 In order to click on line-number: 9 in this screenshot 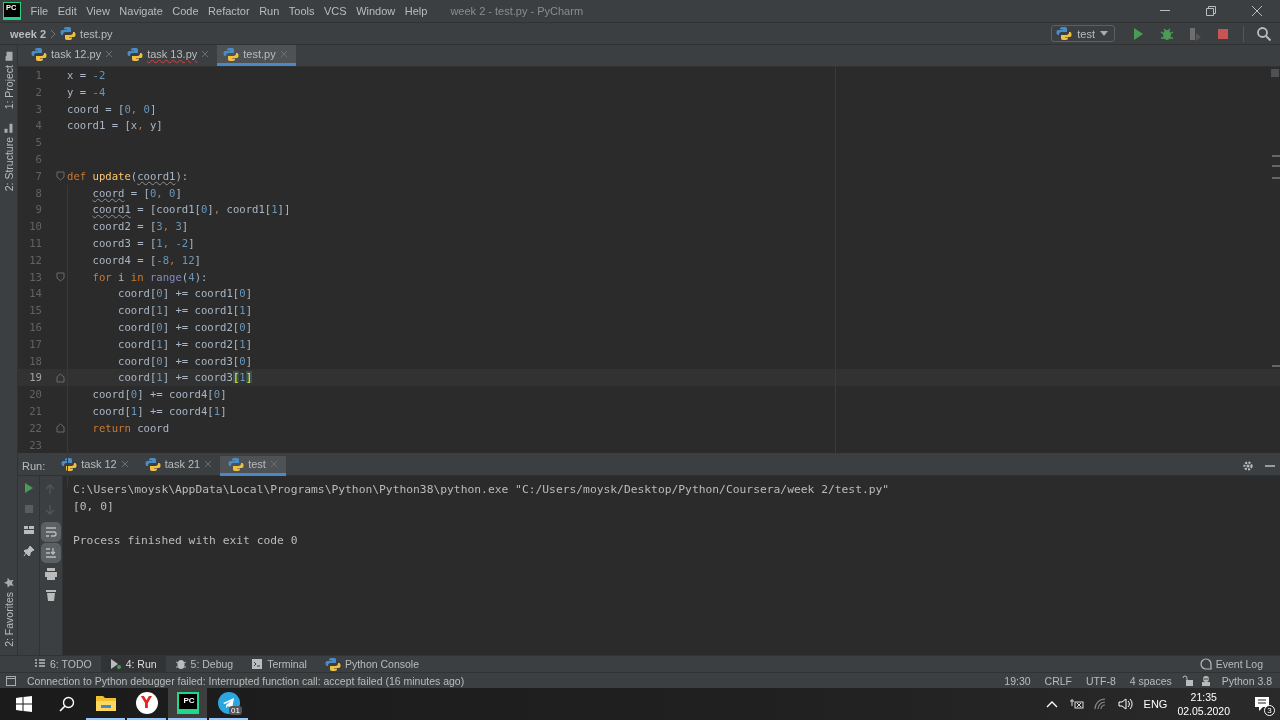, I will do `click(38, 210)`.